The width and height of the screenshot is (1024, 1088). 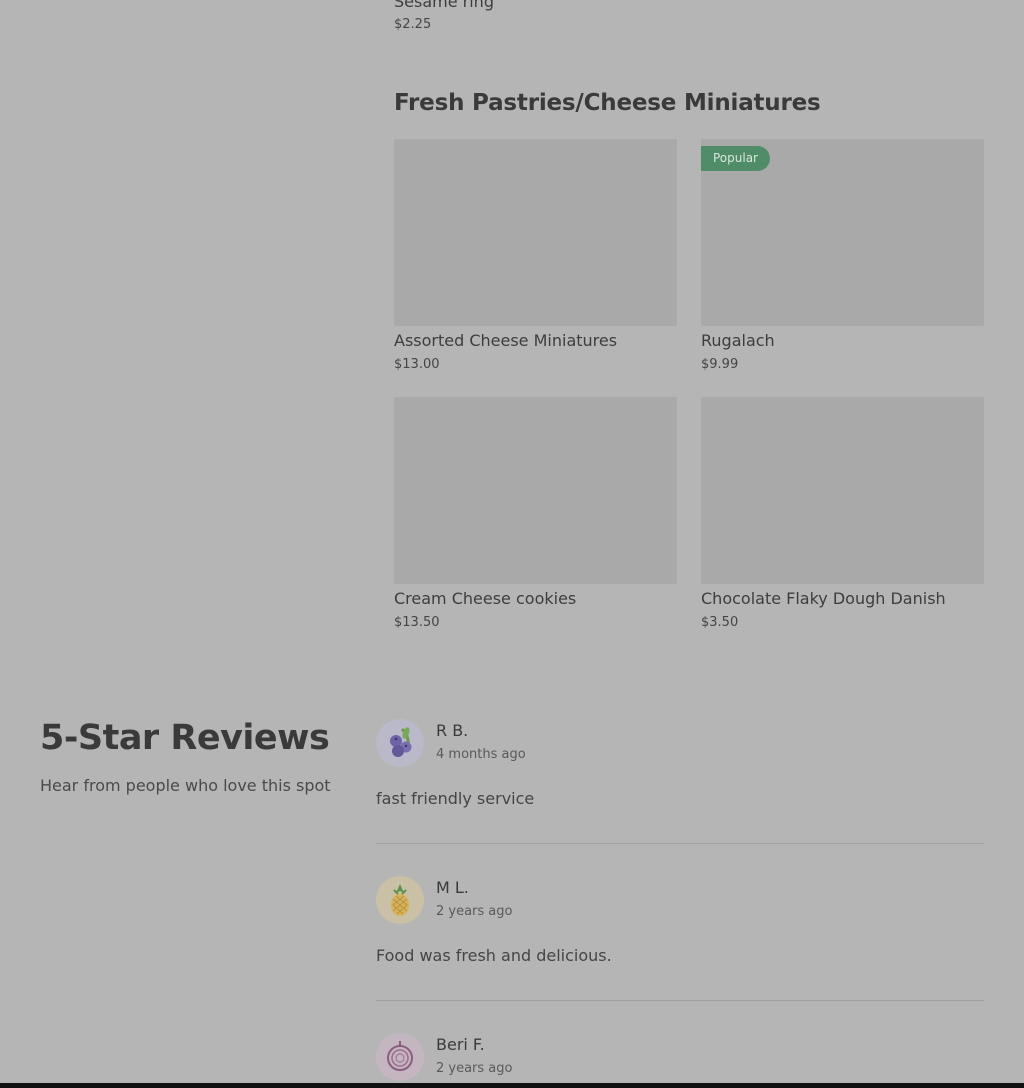 What do you see at coordinates (842, 598) in the screenshot?
I see `menu-item-name: Chocolate Flaky Dough Danish` at bounding box center [842, 598].